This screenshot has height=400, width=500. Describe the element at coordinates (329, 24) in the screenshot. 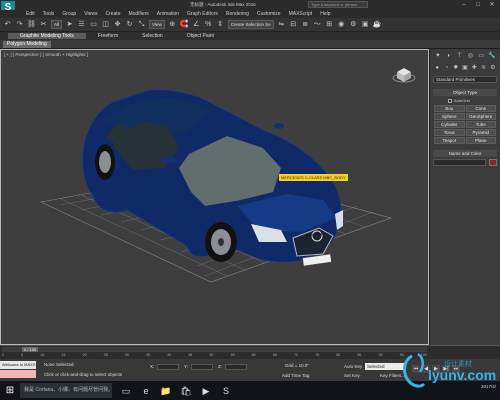

I see `schematic-icon: ⊞` at that location.